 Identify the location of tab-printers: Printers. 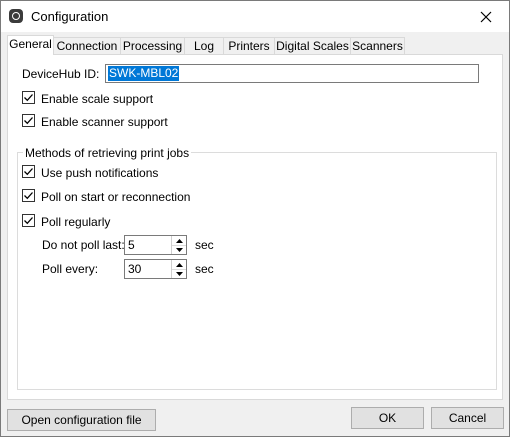
(249, 45).